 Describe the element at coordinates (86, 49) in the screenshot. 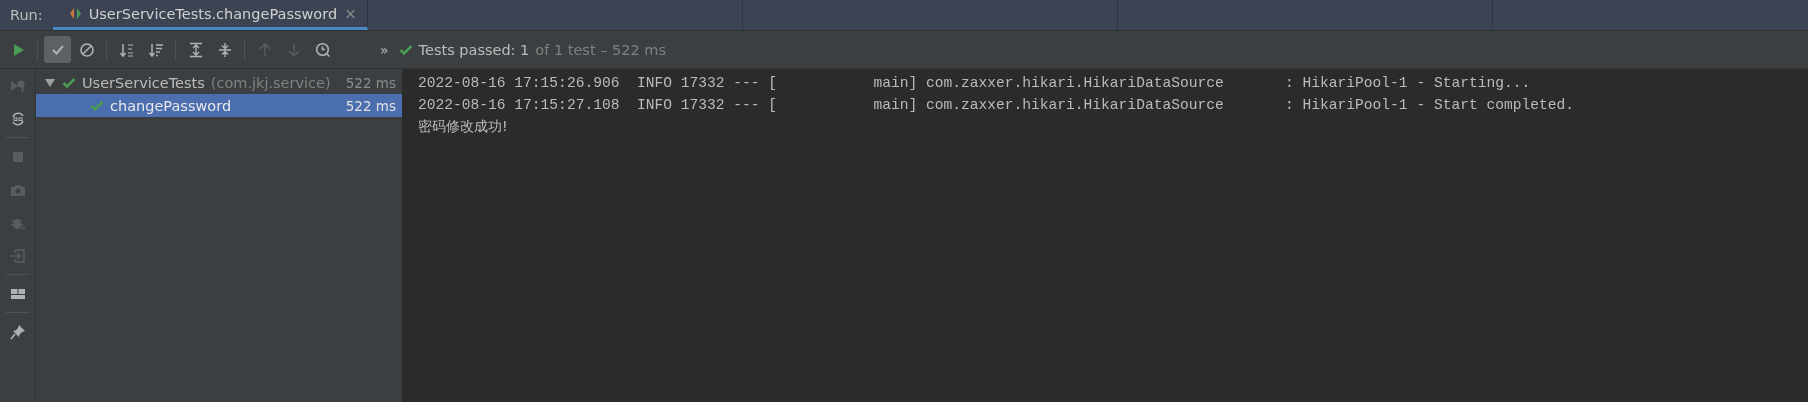

I see `prohibited-icon` at that location.